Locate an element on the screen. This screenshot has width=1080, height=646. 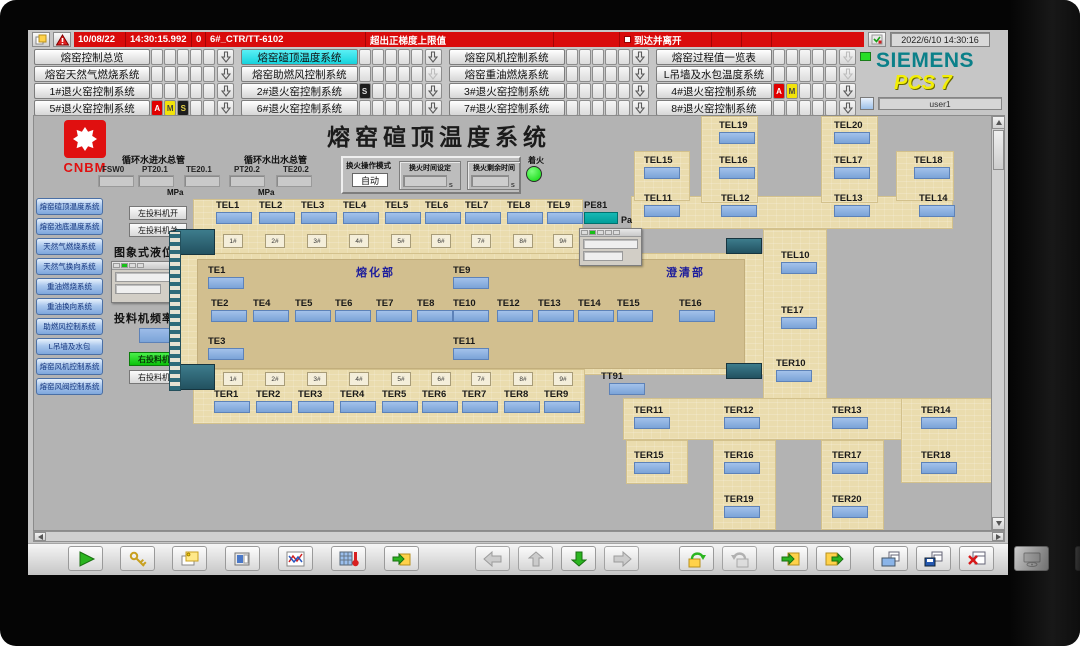
nav-down-button is located at coordinates (578, 558).